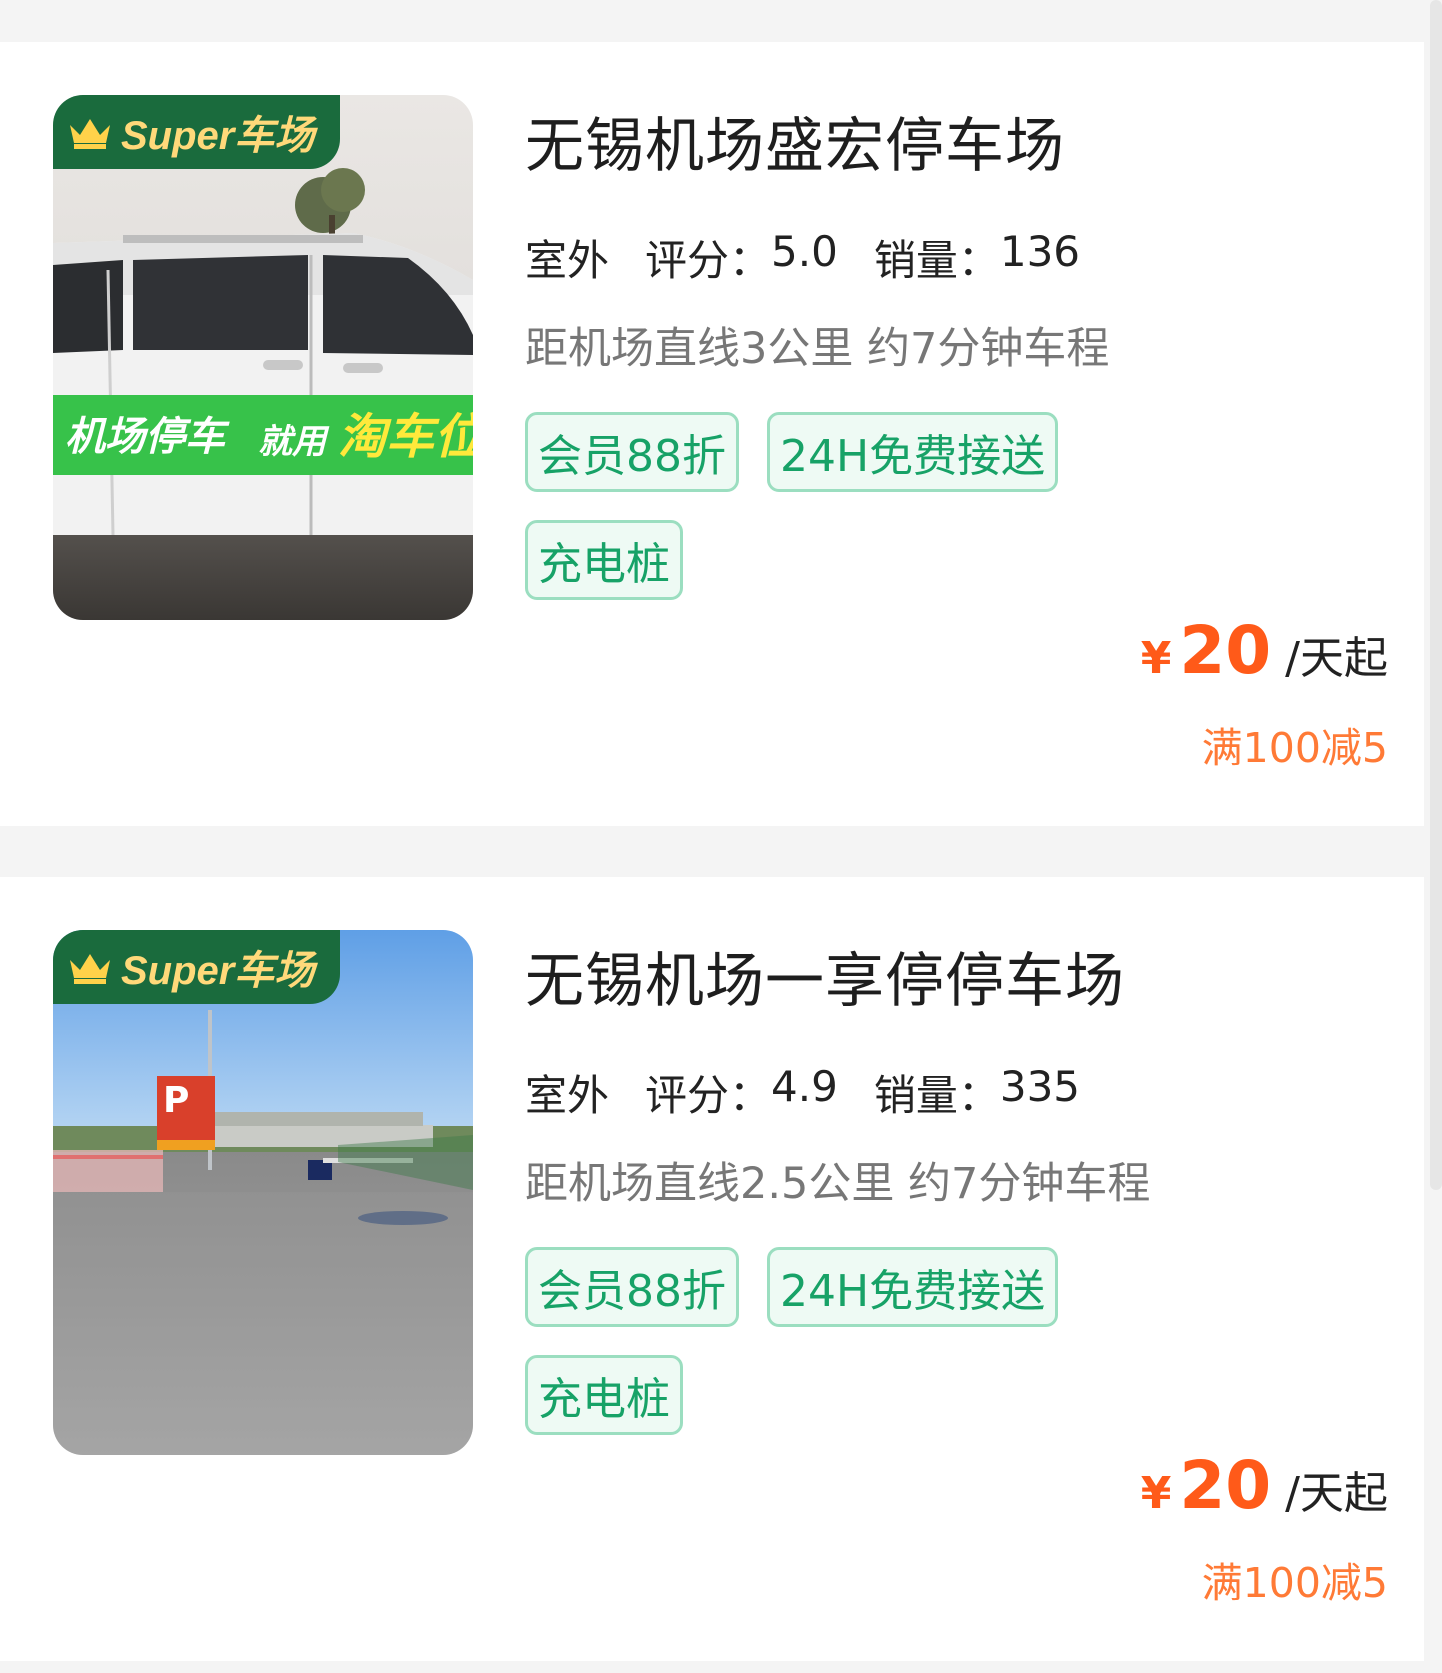 This screenshot has width=1442, height=1673. What do you see at coordinates (804, 251) in the screenshot?
I see `rating-value: 5.0` at bounding box center [804, 251].